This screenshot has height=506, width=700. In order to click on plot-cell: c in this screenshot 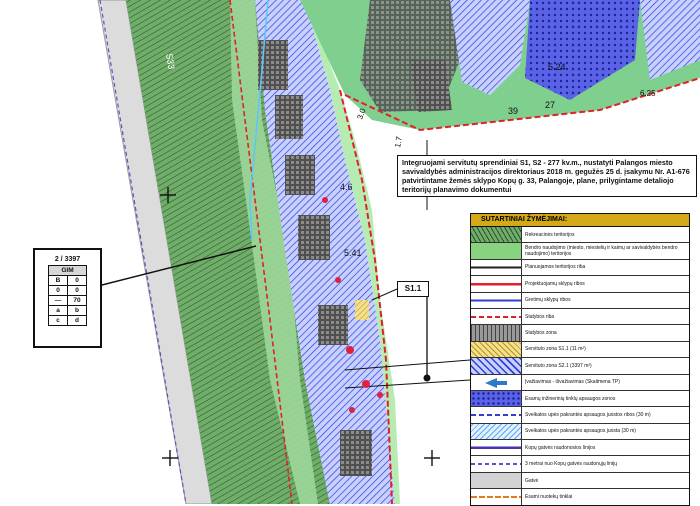, I will do `click(58, 321)`.